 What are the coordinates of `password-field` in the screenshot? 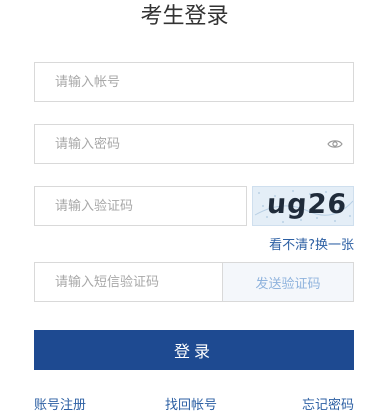 It's located at (194, 144).